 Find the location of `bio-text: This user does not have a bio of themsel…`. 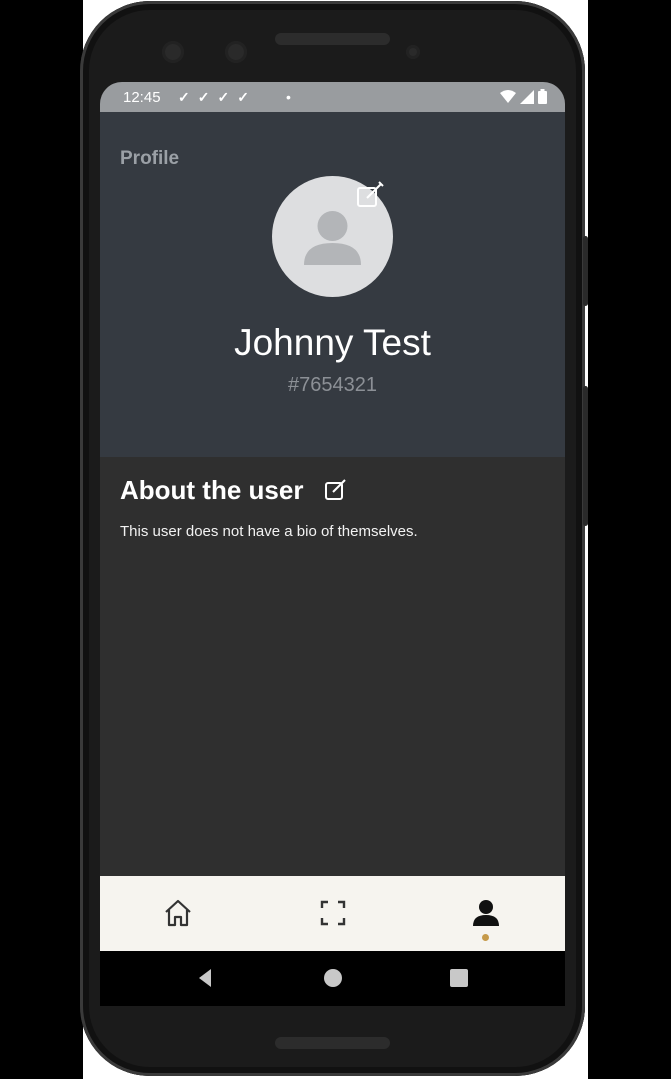

bio-text: This user does not have a bio of themsel… is located at coordinates (269, 531).